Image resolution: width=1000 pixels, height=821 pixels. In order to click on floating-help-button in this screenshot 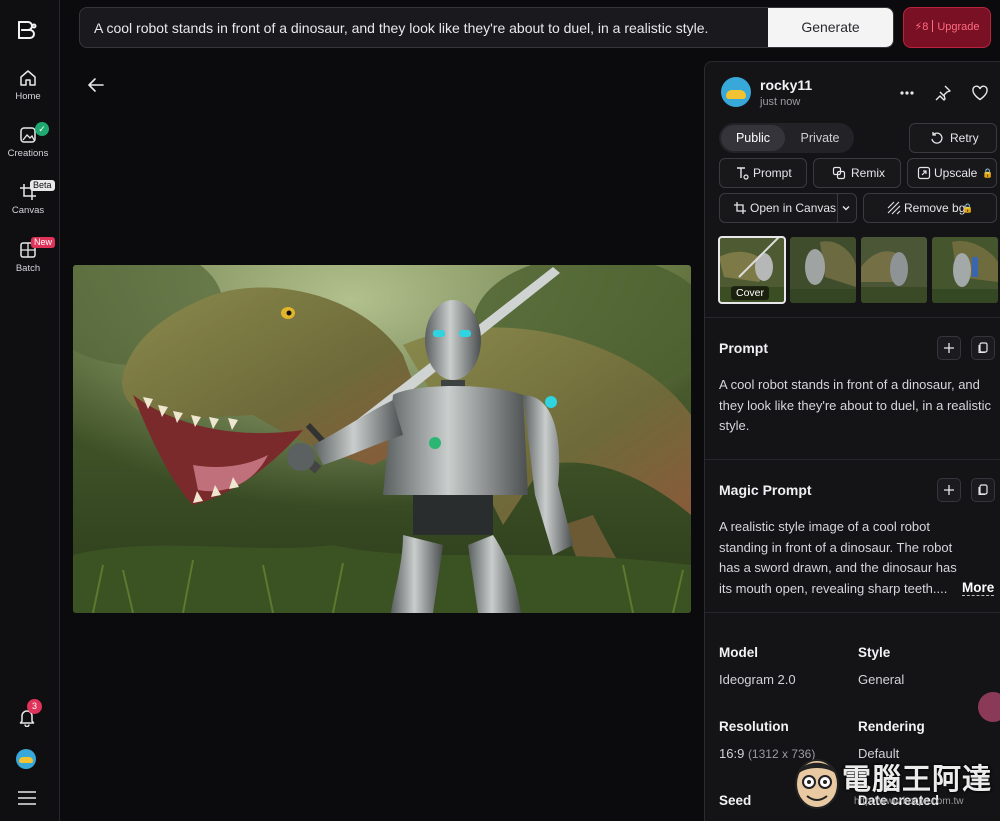, I will do `click(989, 707)`.